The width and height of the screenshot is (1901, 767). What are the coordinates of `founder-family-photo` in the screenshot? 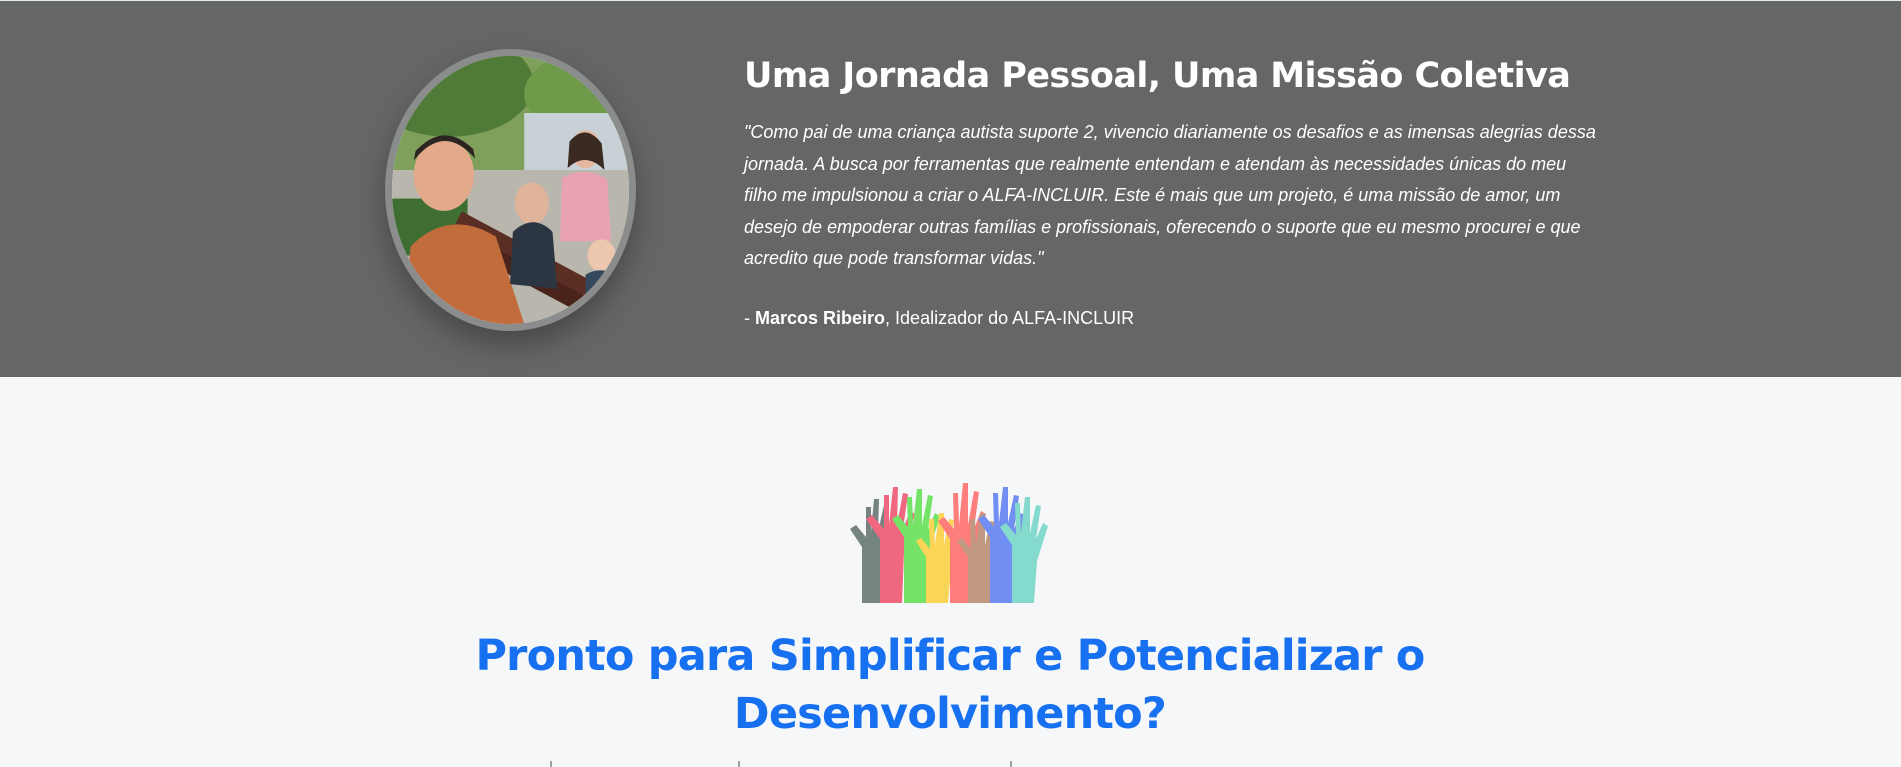 It's located at (510, 190).